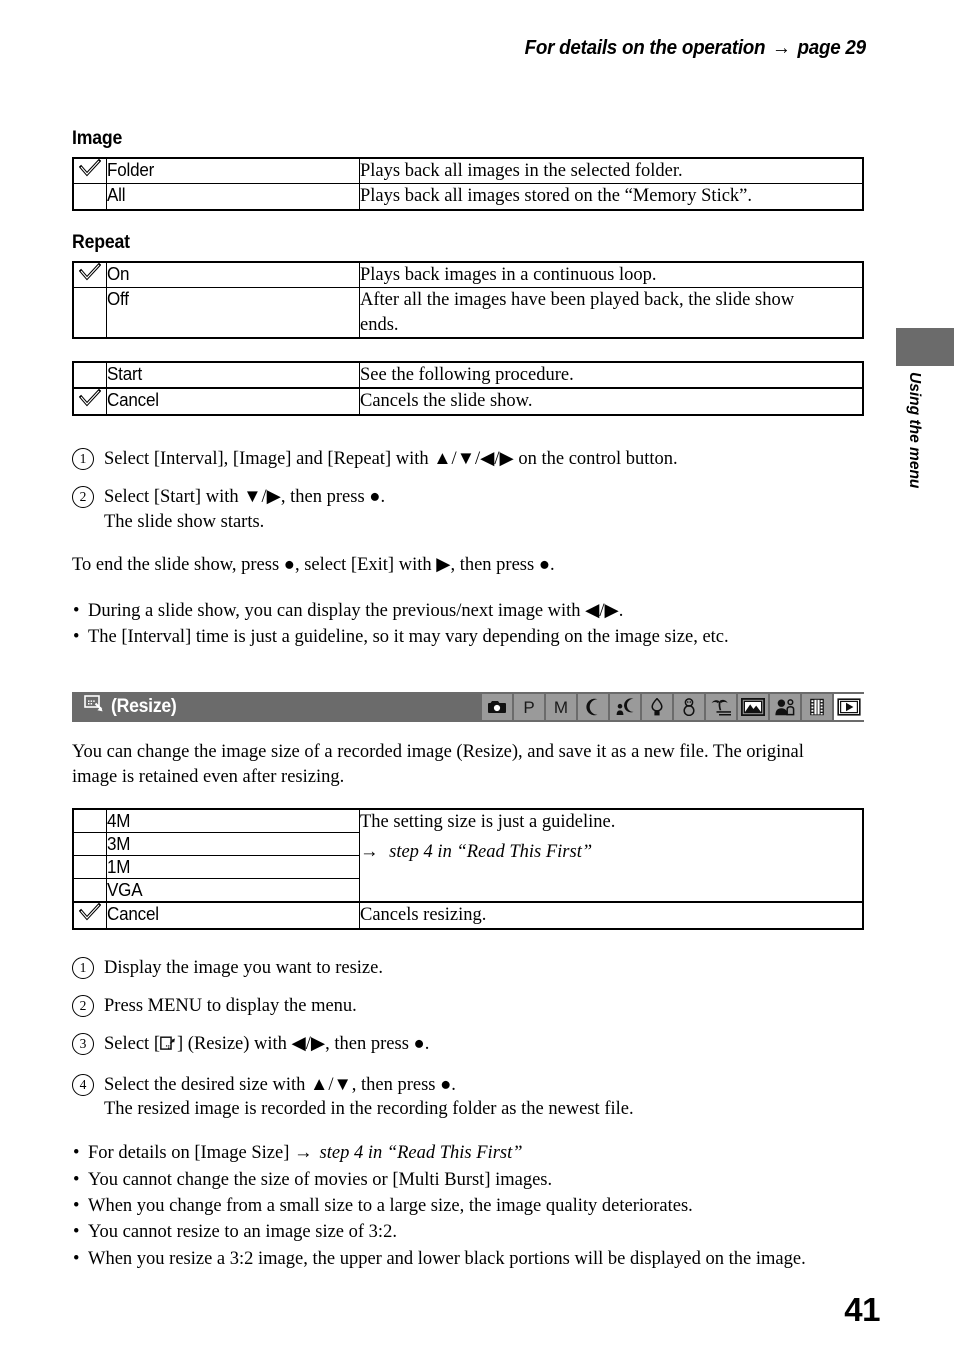 This screenshot has width=954, height=1357. What do you see at coordinates (611, 375) in the screenshot?
I see `option-description: See the following procedure.` at bounding box center [611, 375].